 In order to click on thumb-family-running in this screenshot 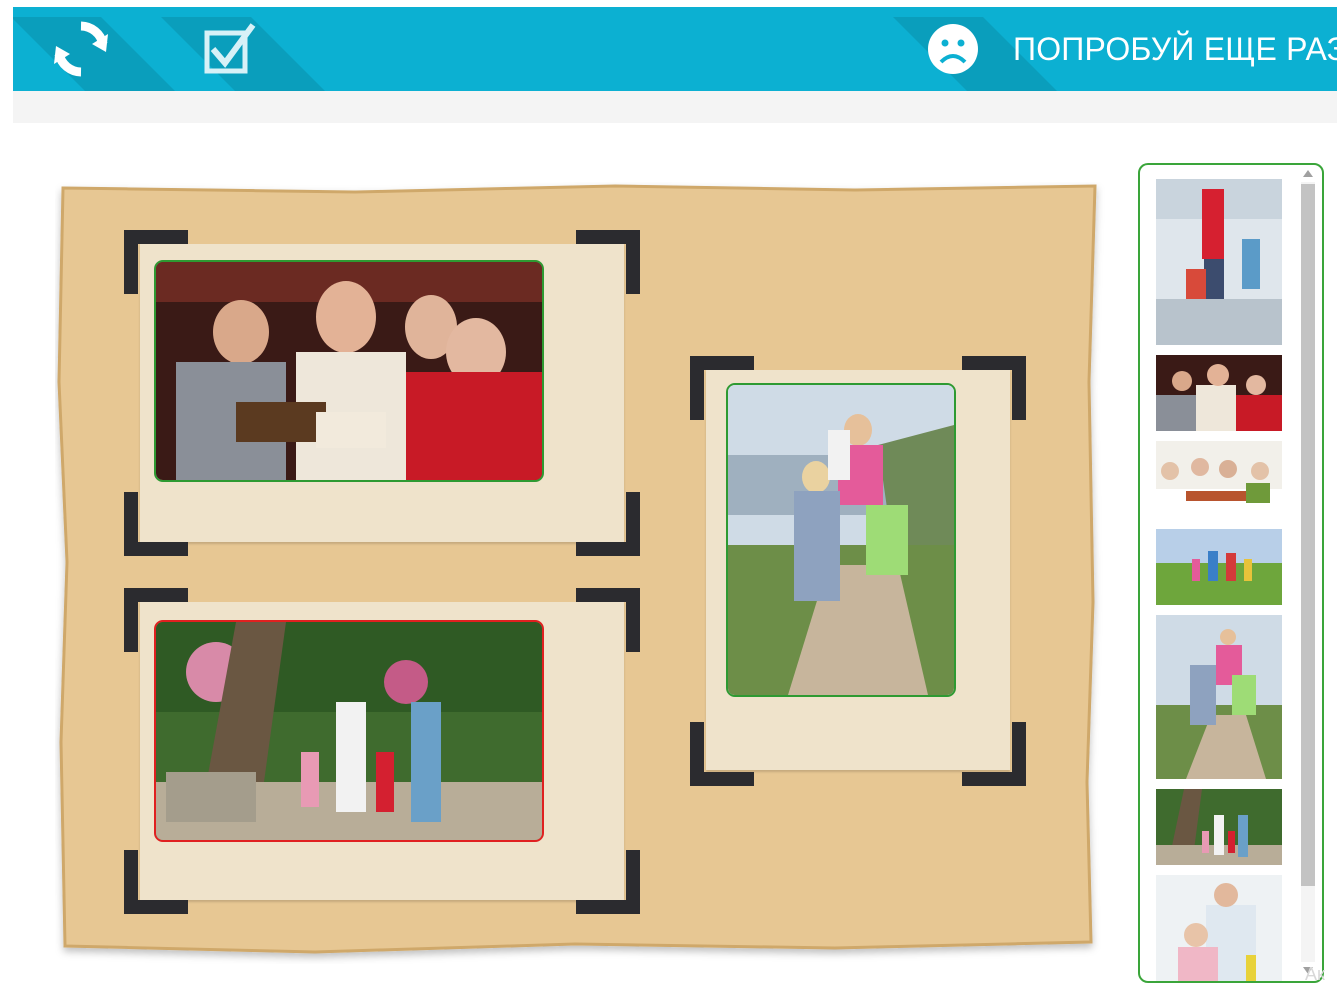, I will do `click(1219, 567)`.